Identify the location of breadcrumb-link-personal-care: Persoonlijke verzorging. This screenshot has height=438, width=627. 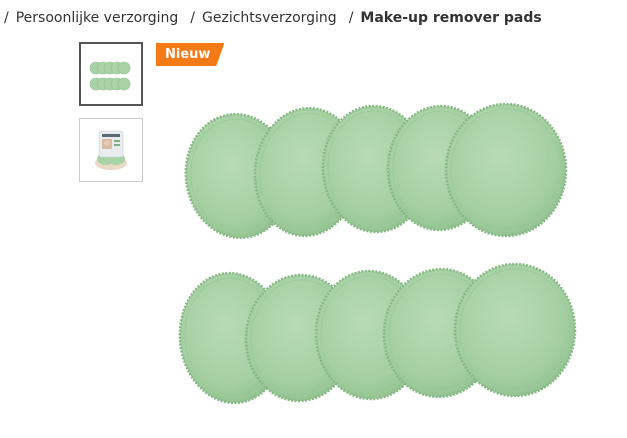
(97, 18).